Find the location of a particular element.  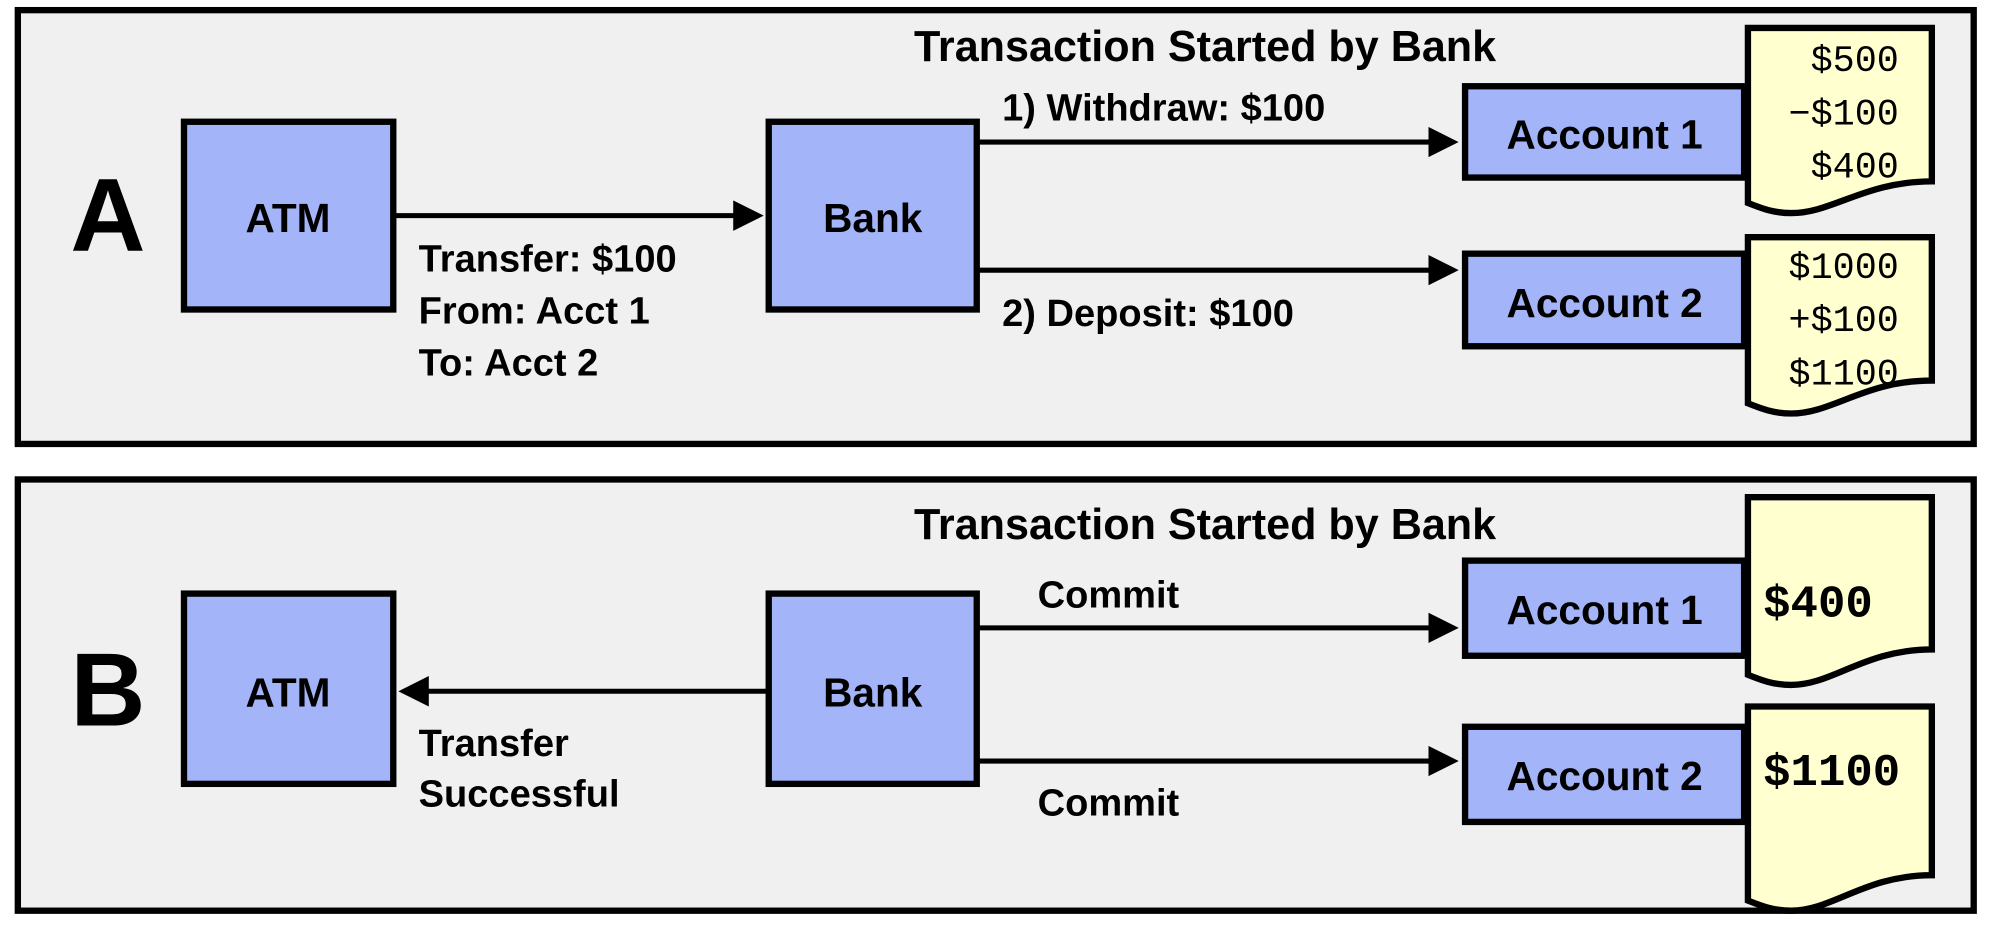

panel-b-label: B is located at coordinates (107, 691).